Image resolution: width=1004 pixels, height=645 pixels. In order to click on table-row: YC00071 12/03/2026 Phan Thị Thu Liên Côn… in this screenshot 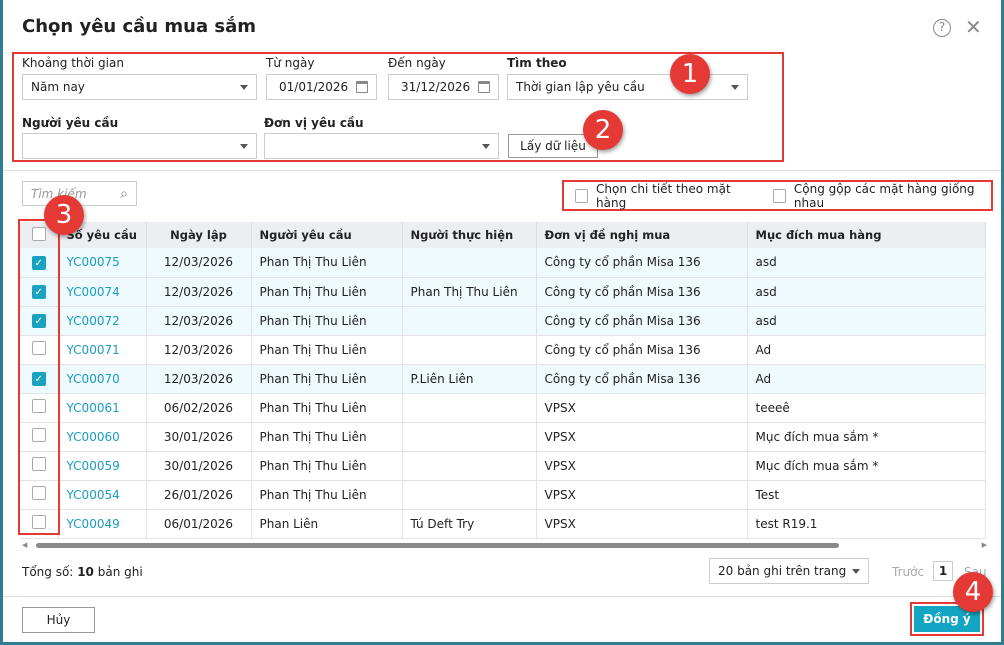, I will do `click(503, 350)`.